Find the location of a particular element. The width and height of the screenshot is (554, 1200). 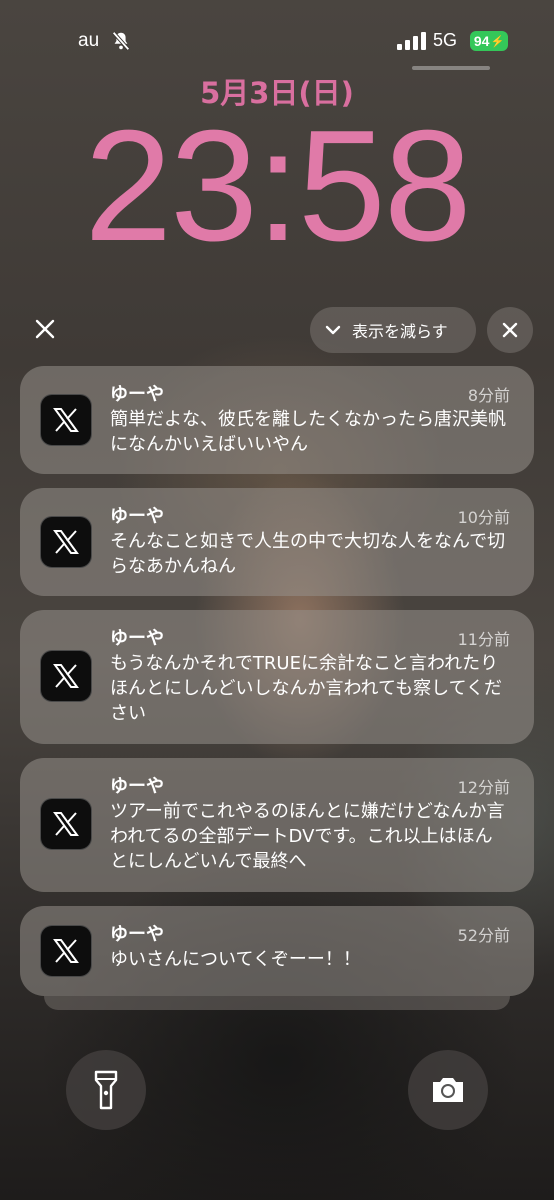

network-type: 5G is located at coordinates (445, 40).